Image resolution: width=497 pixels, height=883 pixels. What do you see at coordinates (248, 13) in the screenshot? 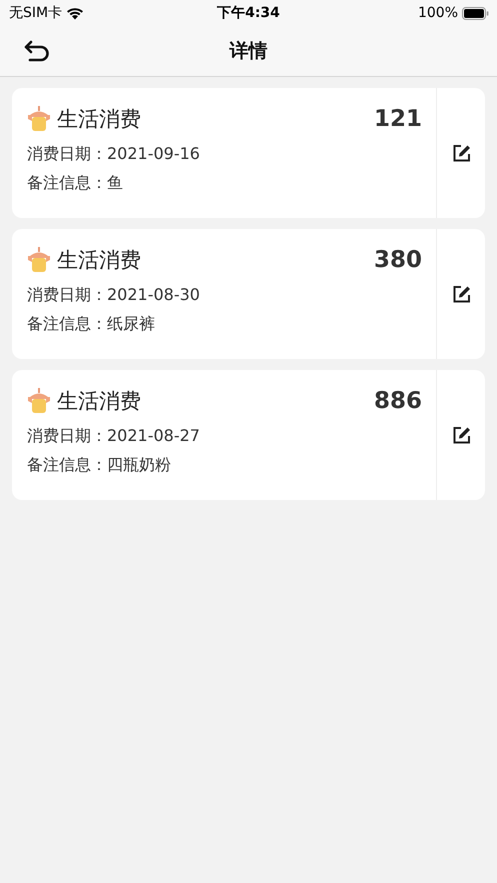
I see `clock-text: 下午4:34` at bounding box center [248, 13].